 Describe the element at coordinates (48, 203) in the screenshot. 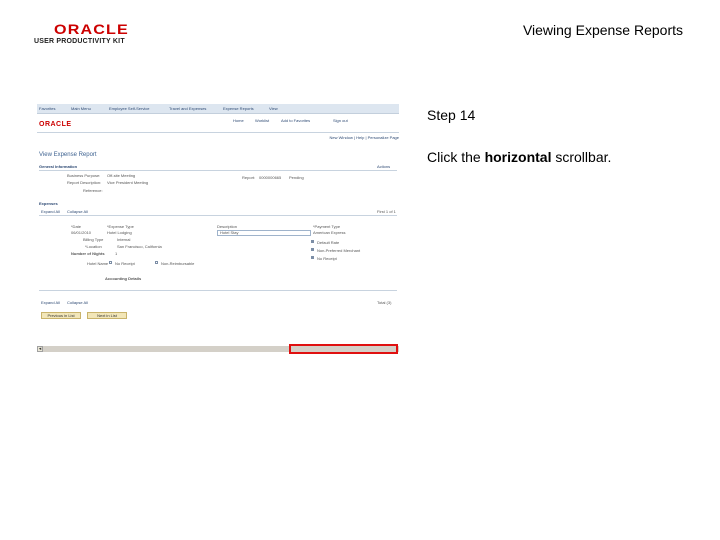

I see `expenses-heading: Expenses` at that location.